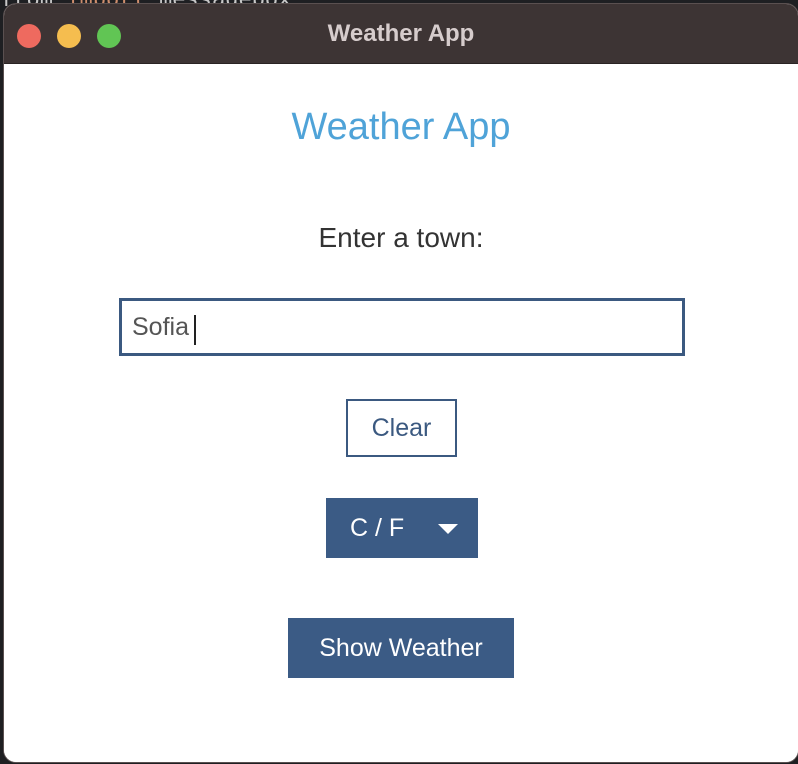 The width and height of the screenshot is (798, 764). I want to click on dropdown-arrow-icon, so click(448, 529).